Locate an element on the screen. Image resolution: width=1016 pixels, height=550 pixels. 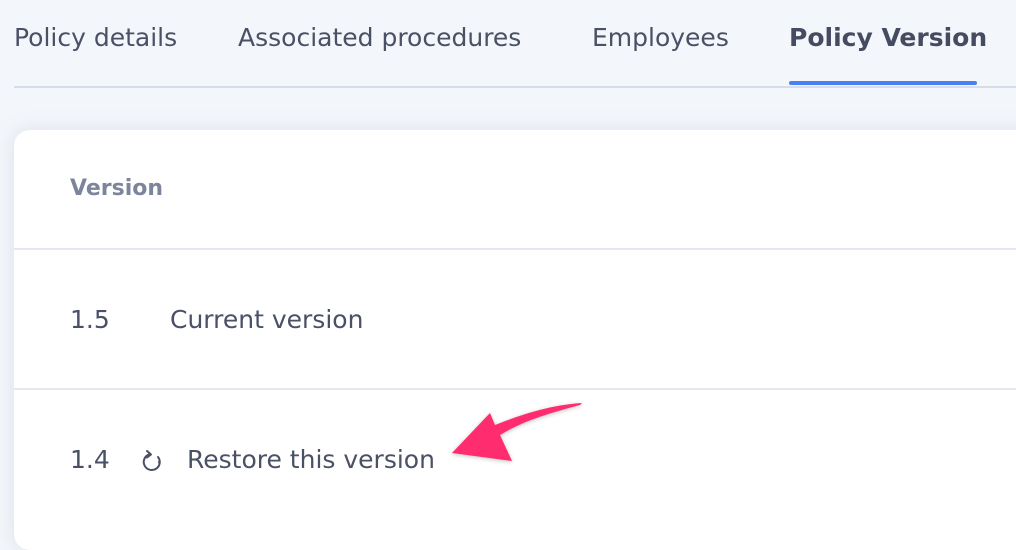
annotation-arrow-icon is located at coordinates (517, 432).